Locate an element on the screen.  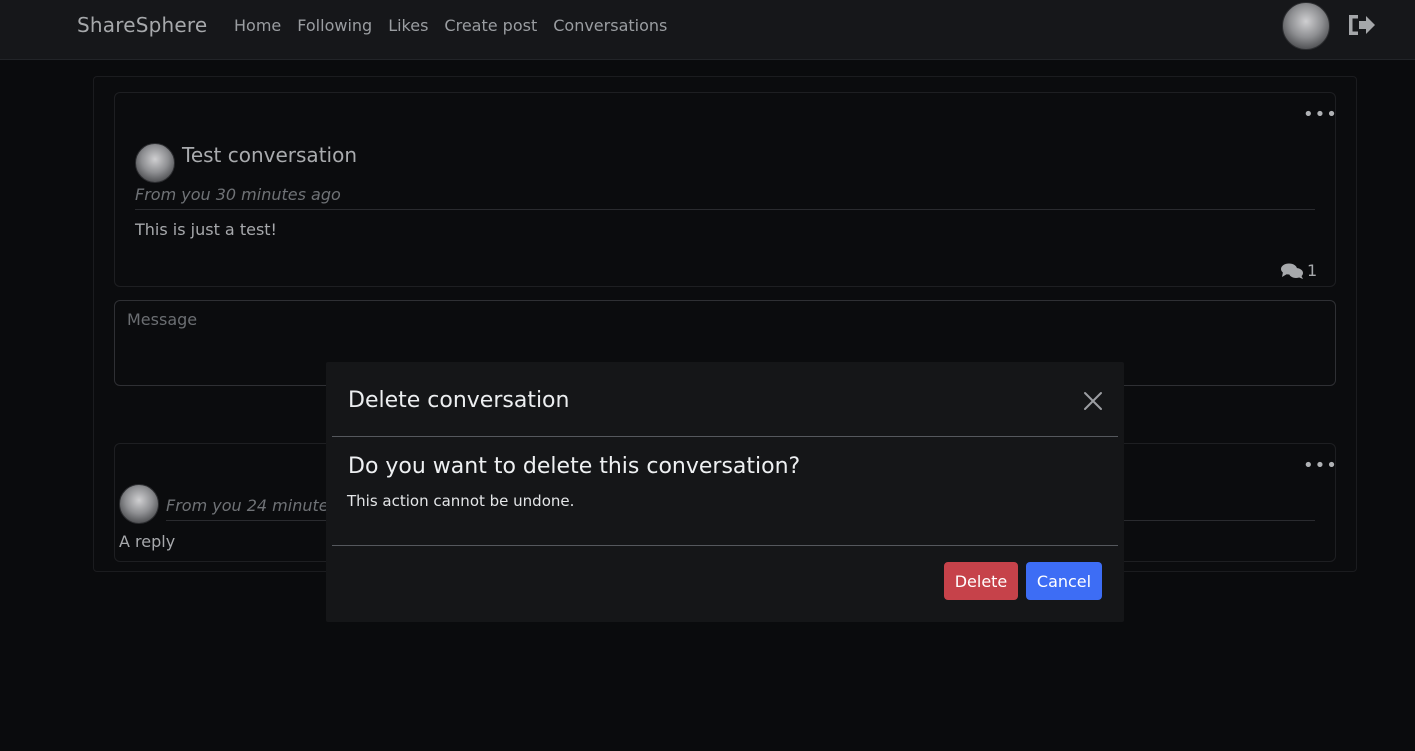
nav-likes: Likes is located at coordinates (408, 25).